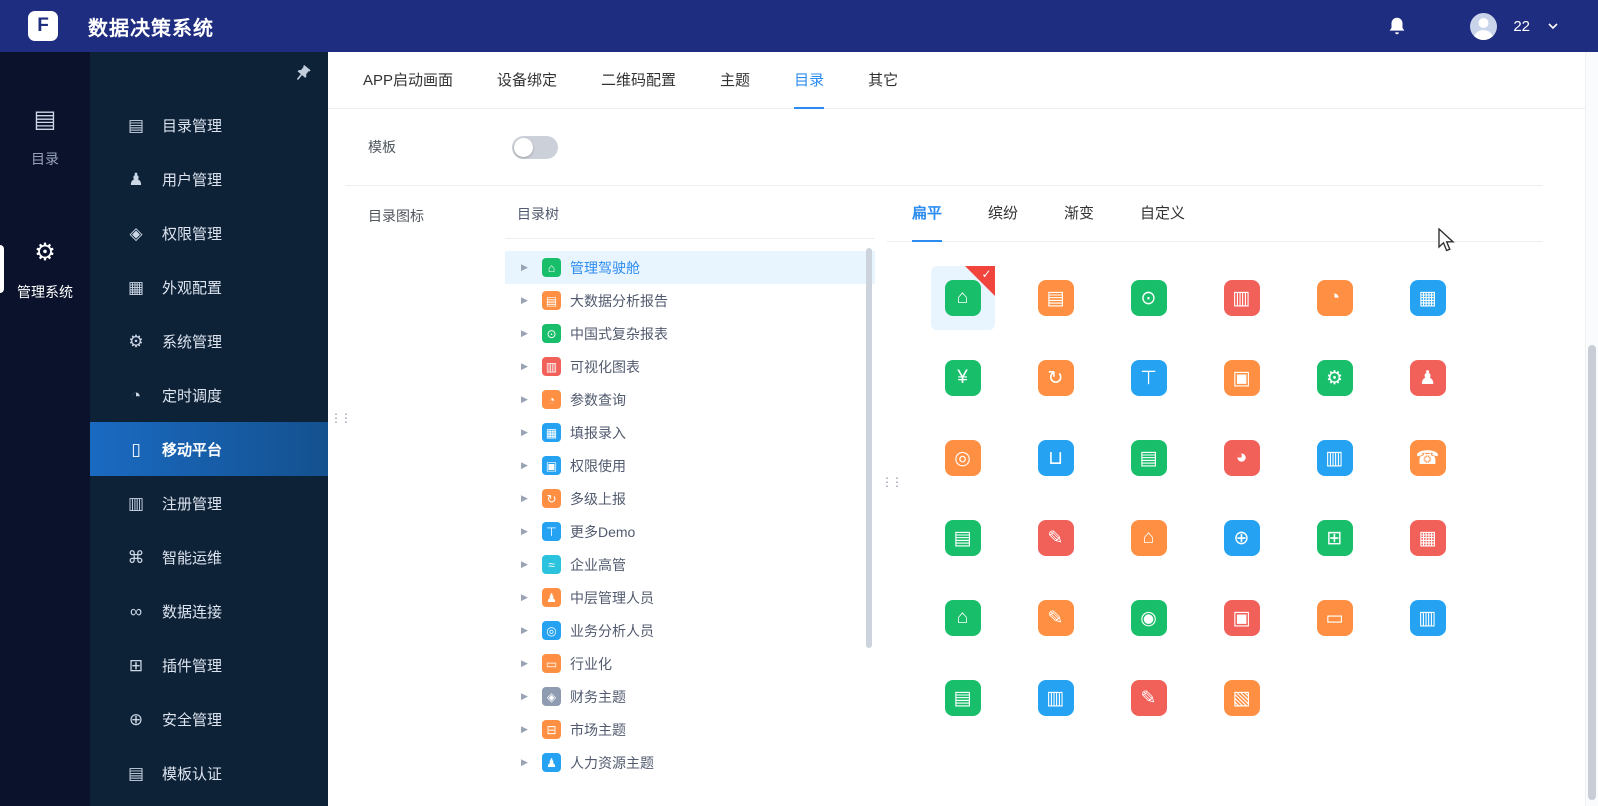  Describe the element at coordinates (1427, 378) in the screenshot. I see `icon-grid-item: ♟ ✓` at that location.